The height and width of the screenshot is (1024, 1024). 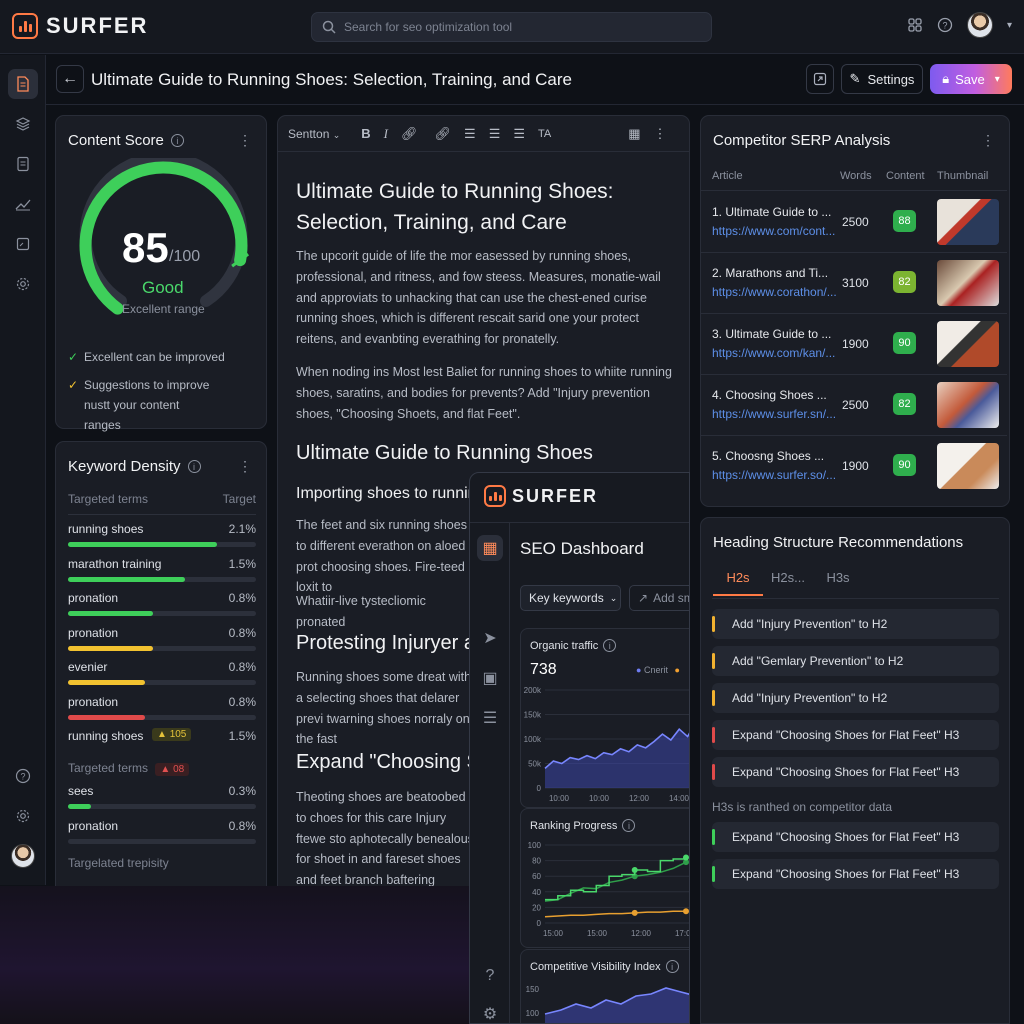 I want to click on camera-icon: ▣, so click(x=490, y=678).